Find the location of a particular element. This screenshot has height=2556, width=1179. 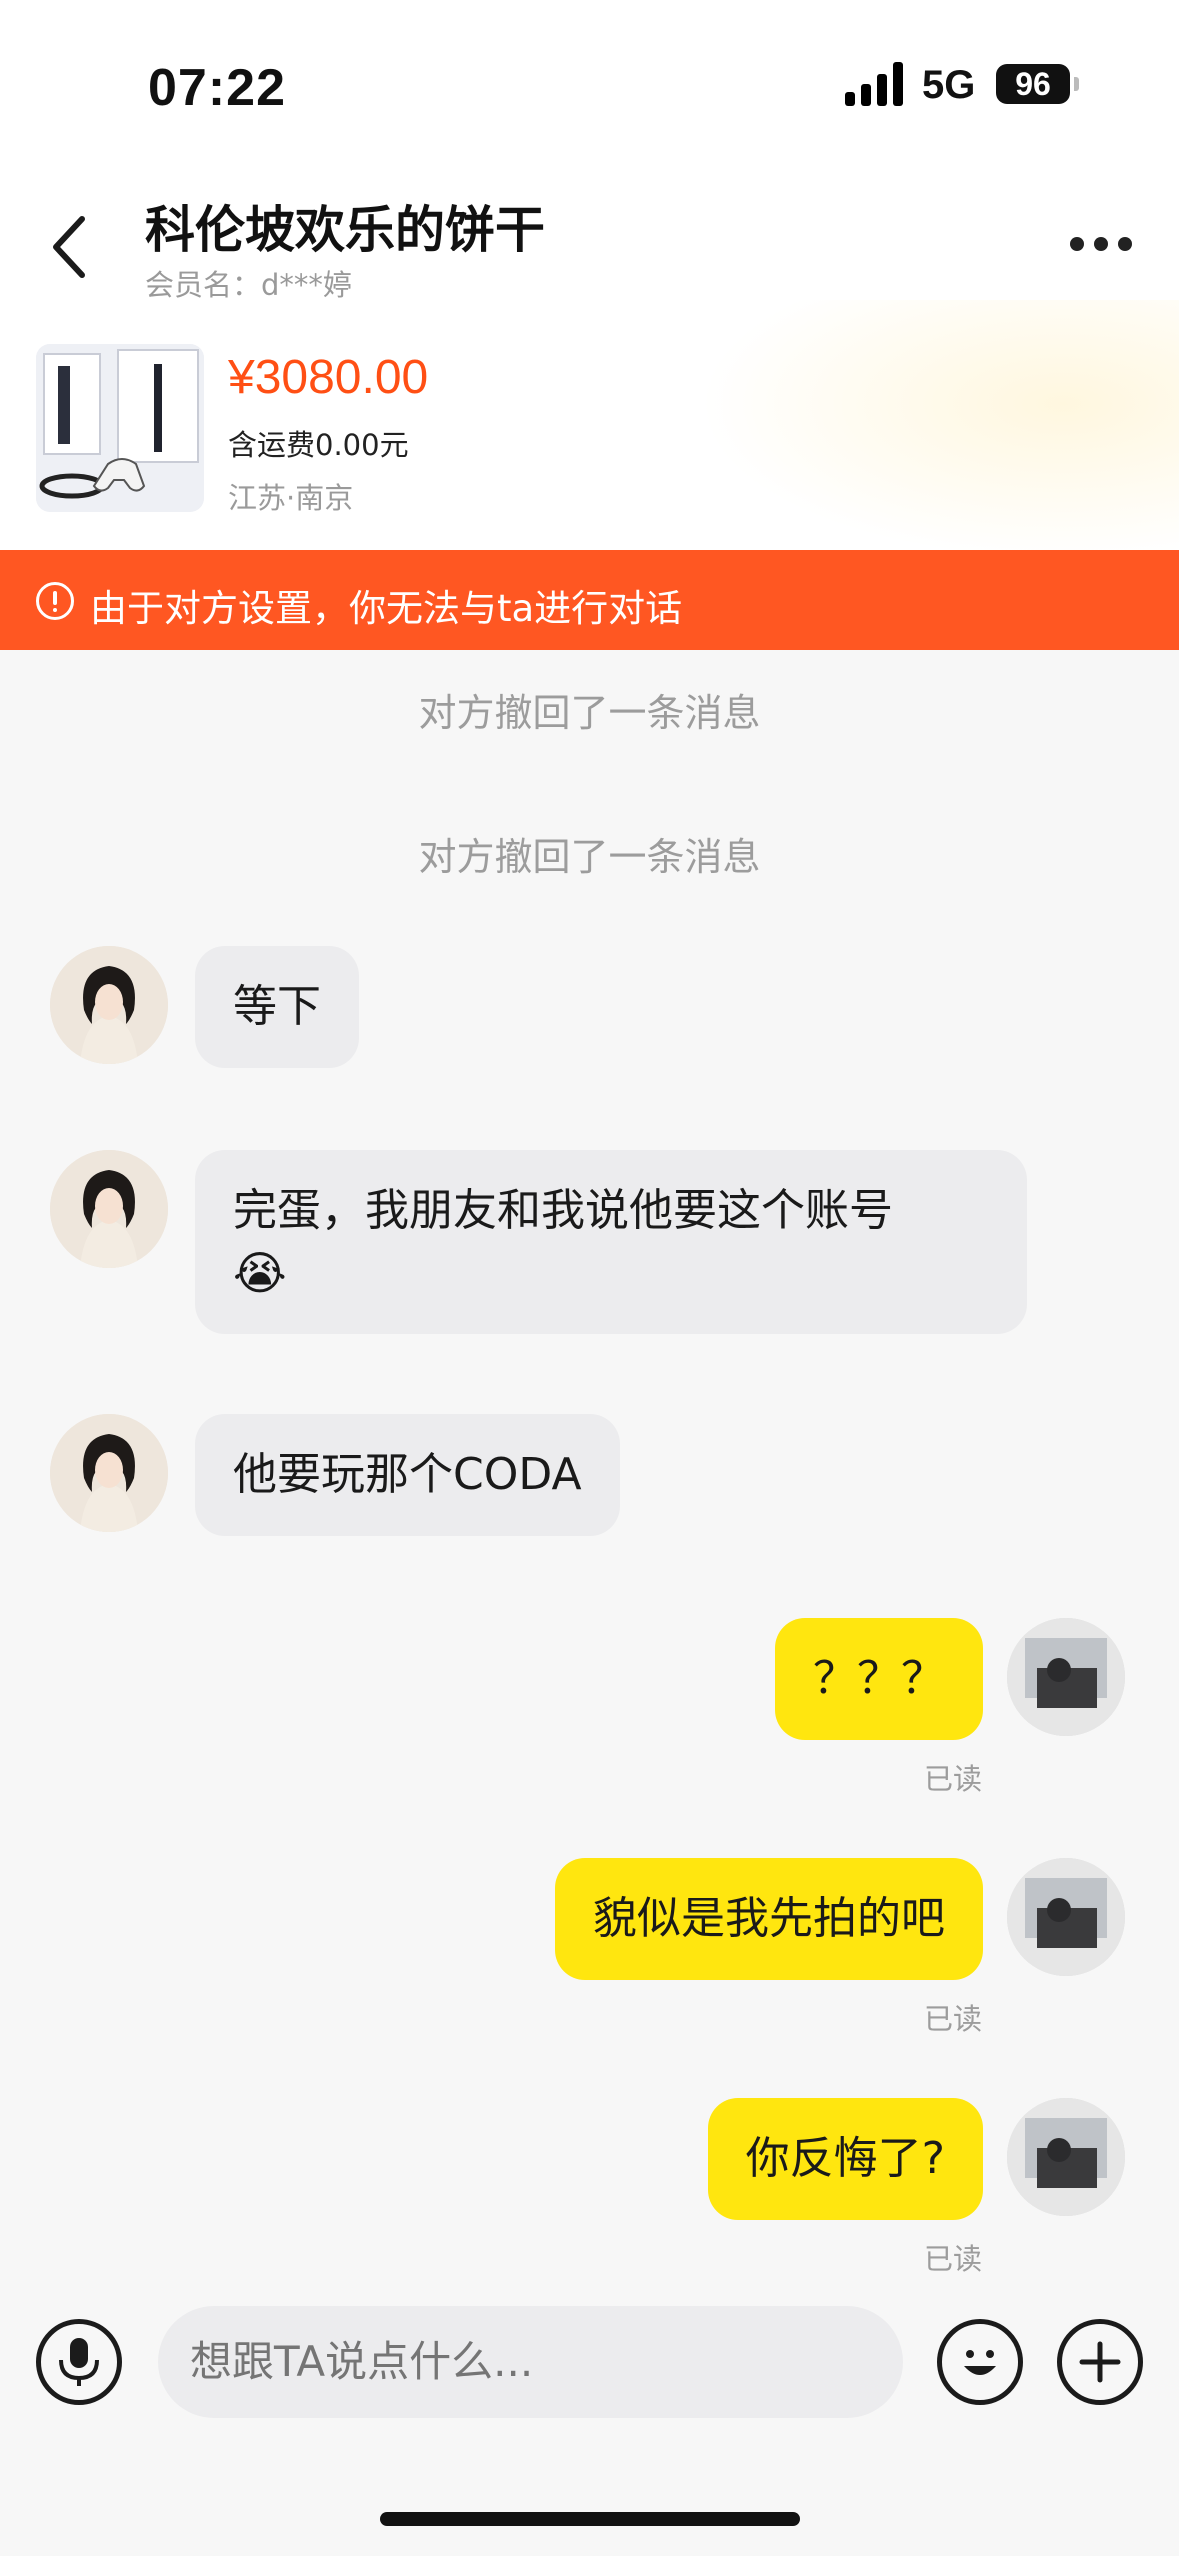

emoji-button is located at coordinates (980, 2362).